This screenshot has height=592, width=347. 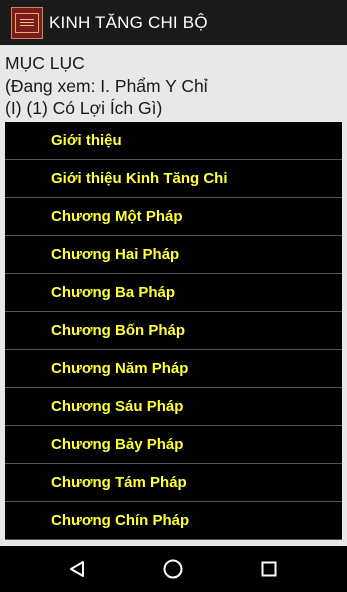 What do you see at coordinates (106, 85) in the screenshot?
I see `current-viewing-line1: (Đang xem: I. Phẩm Y Chỉ` at bounding box center [106, 85].